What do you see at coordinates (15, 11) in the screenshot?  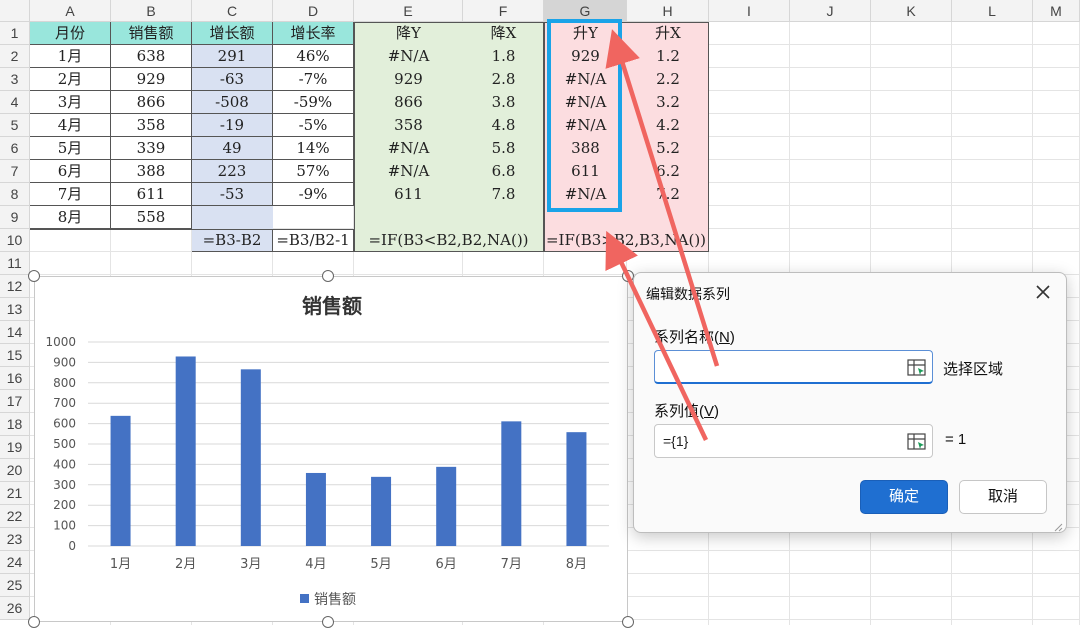 I see `select-all-corner` at bounding box center [15, 11].